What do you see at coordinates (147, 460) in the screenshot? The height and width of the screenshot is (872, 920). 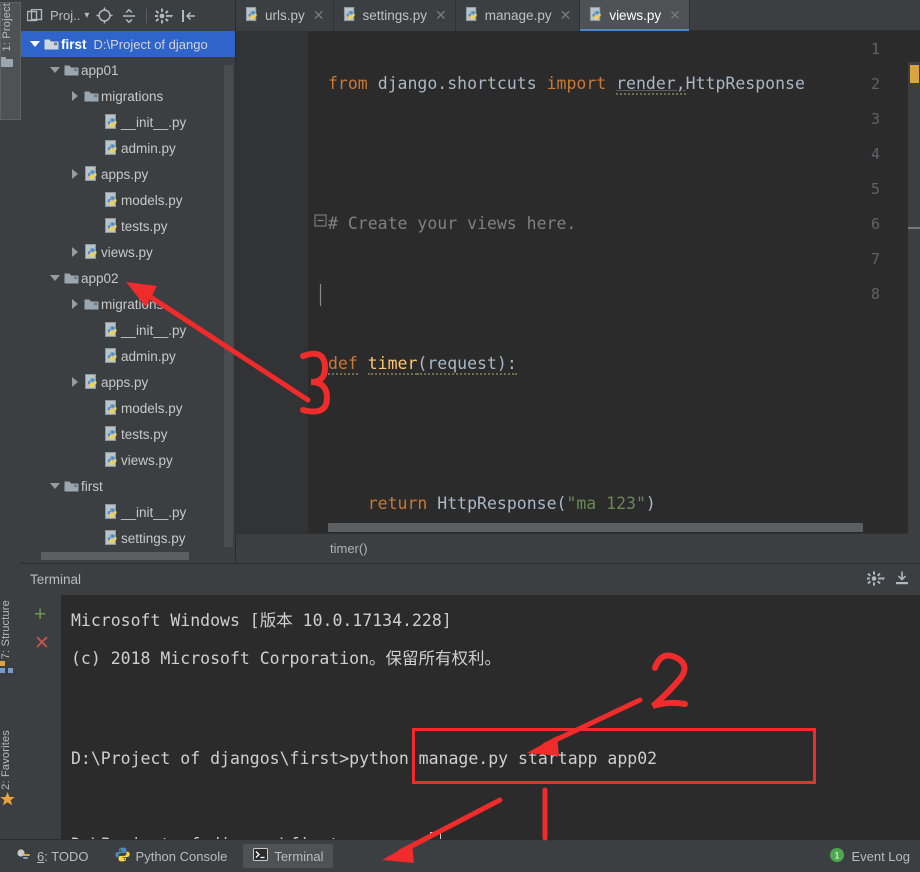 I see `tree-item-label: views.py` at bounding box center [147, 460].